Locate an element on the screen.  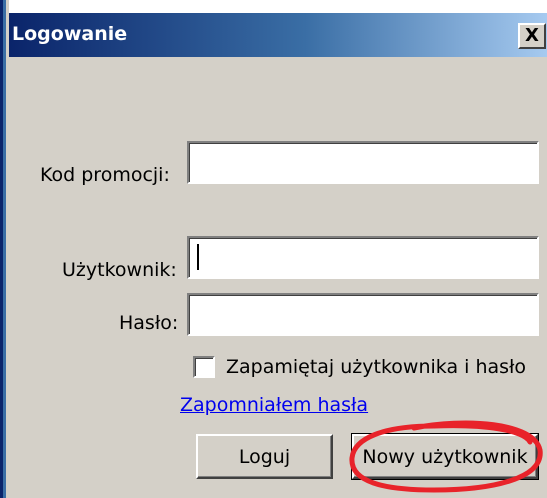
forgot-password-link: Zapomniałem hasła is located at coordinates (274, 405).